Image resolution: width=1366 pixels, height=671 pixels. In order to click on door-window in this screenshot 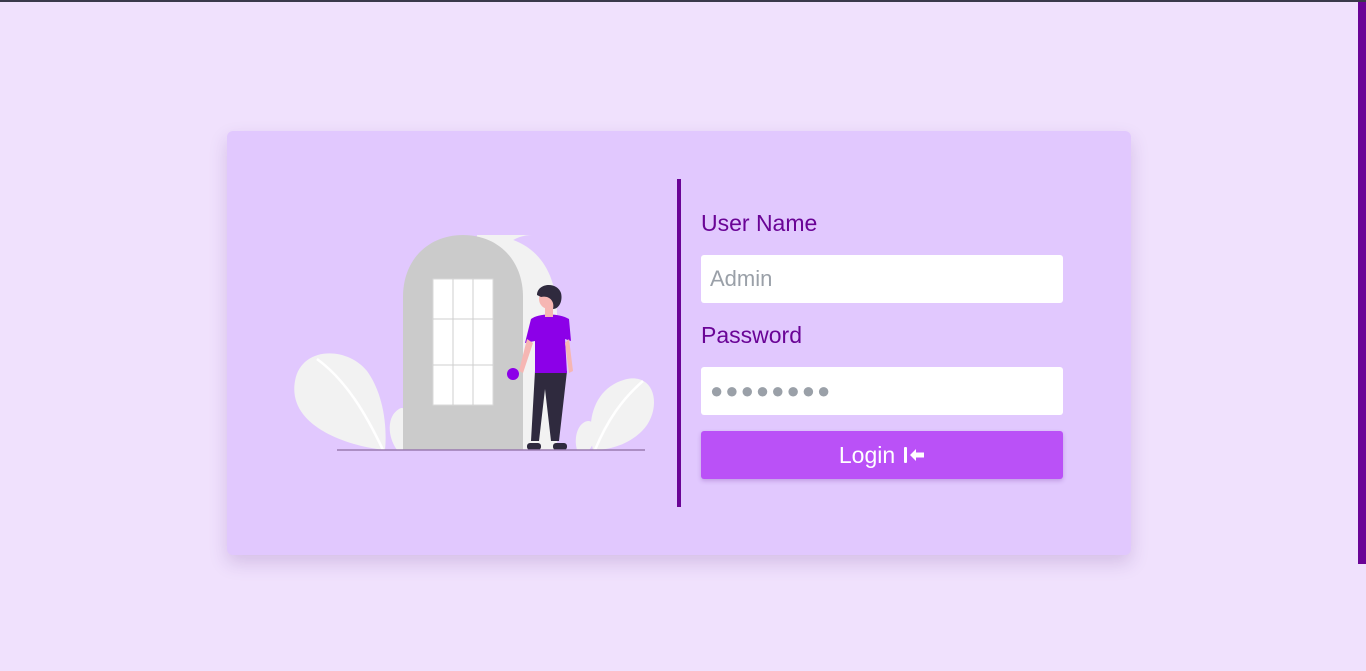, I will do `click(463, 342)`.